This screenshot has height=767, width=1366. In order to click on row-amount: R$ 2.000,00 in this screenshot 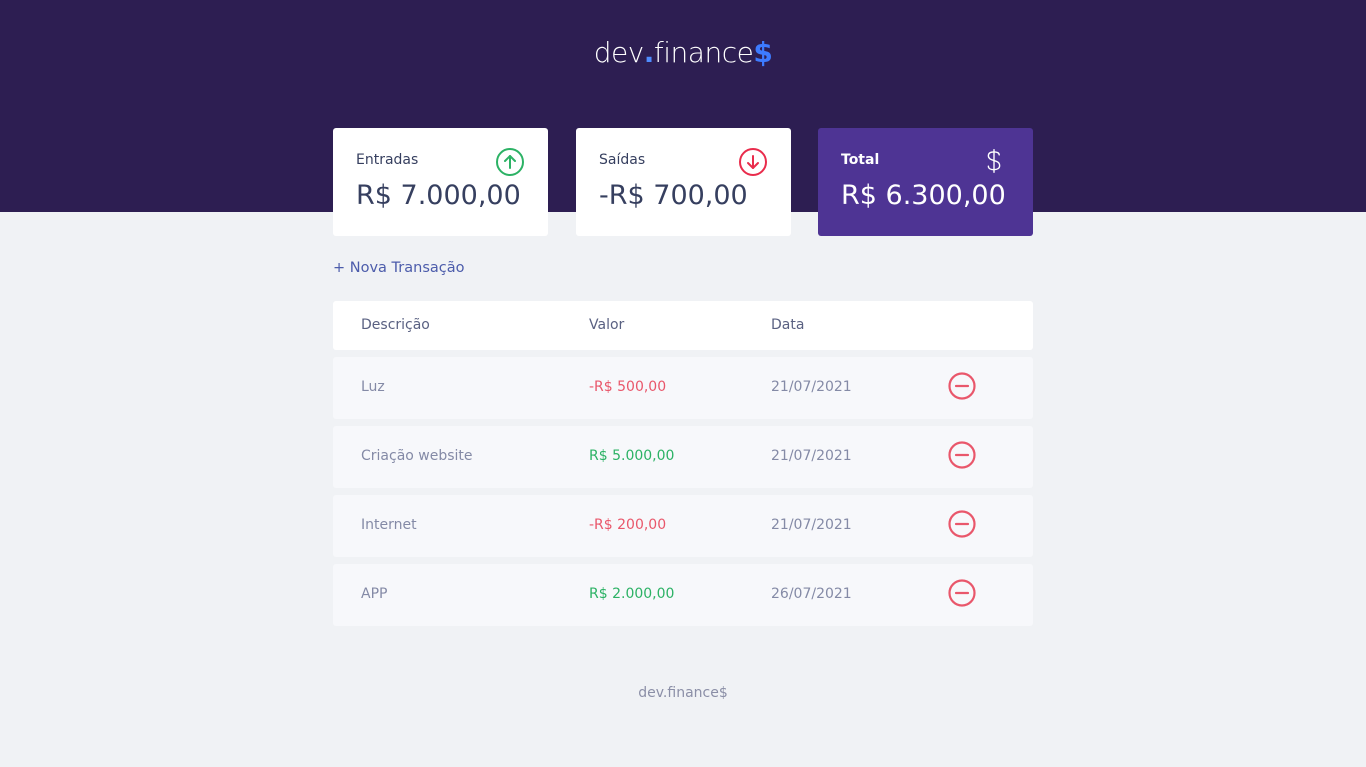, I will do `click(632, 594)`.